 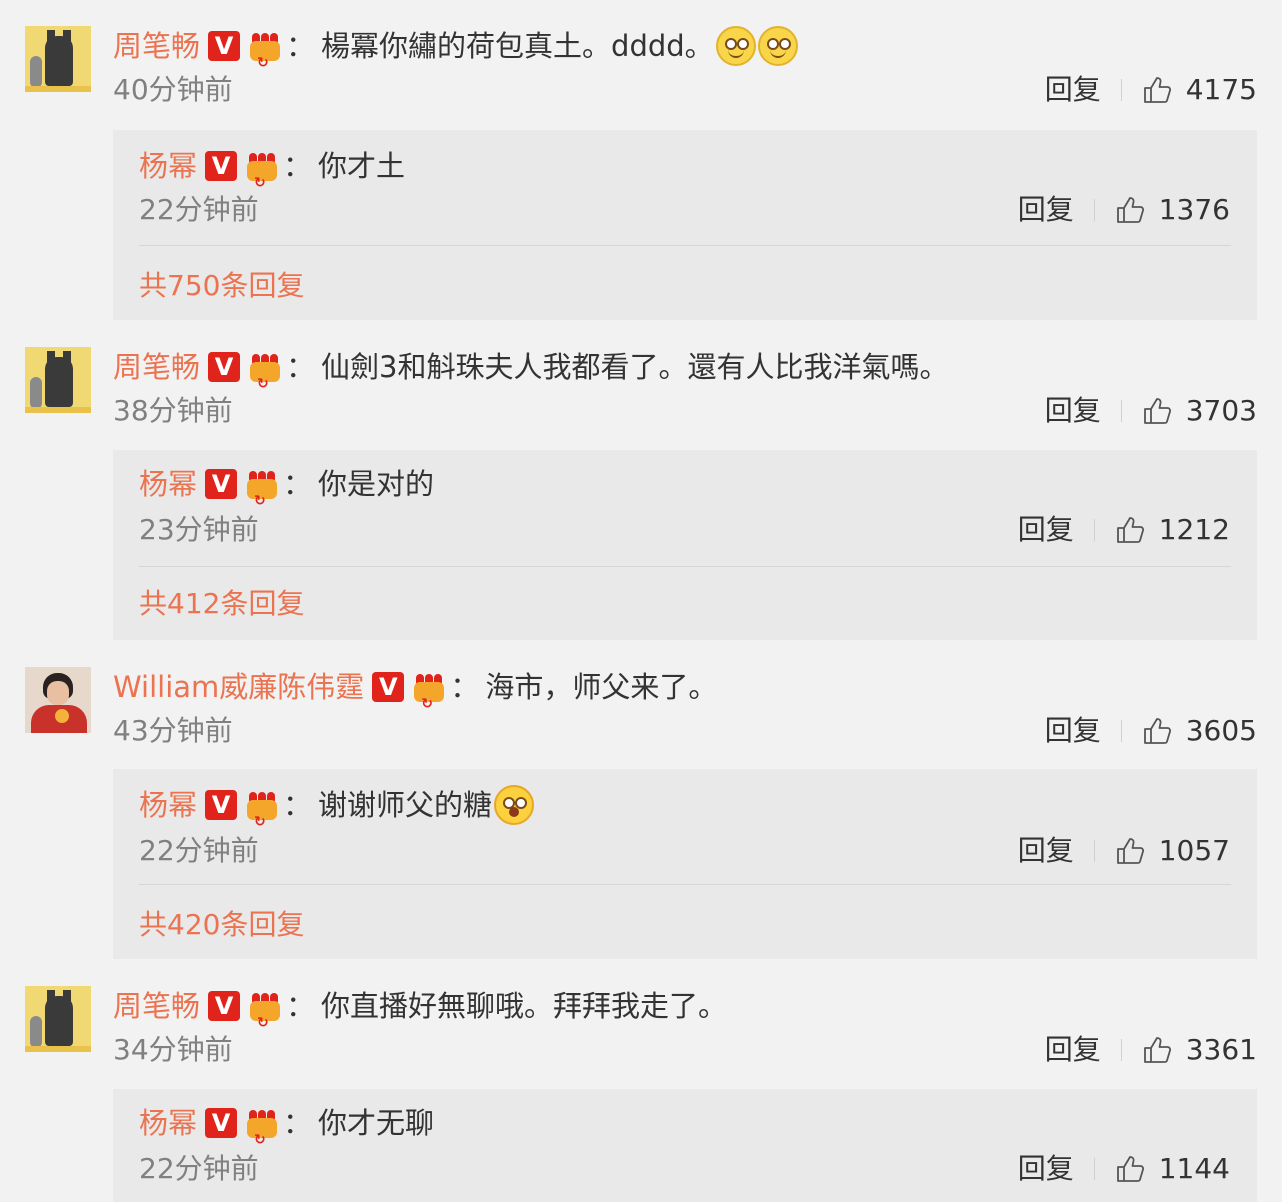 What do you see at coordinates (1194, 1168) in the screenshot?
I see `like-count: 1144` at bounding box center [1194, 1168].